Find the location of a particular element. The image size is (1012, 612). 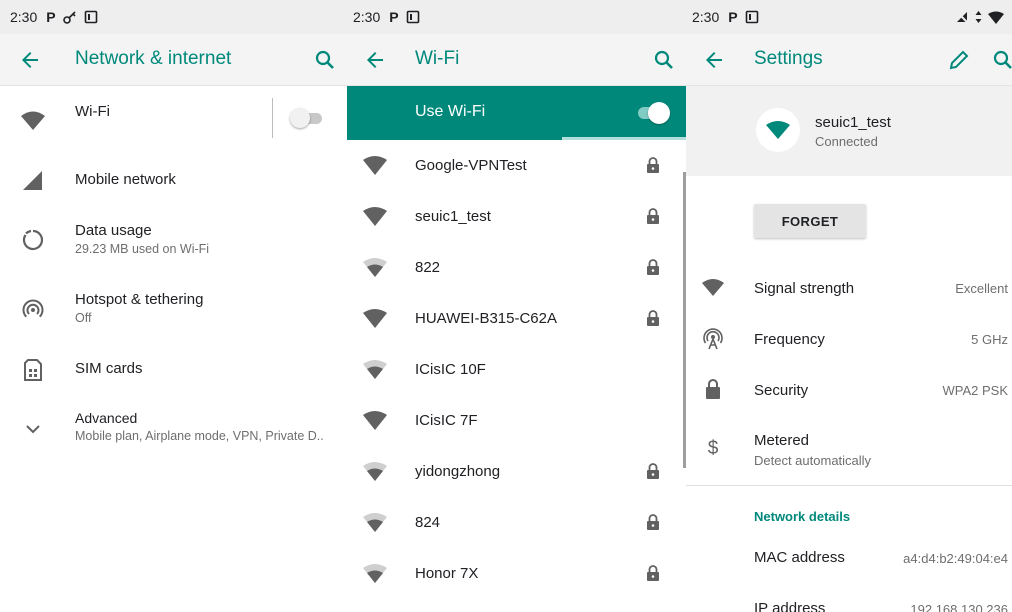

network-item: seuic1_test is located at coordinates (516, 217).